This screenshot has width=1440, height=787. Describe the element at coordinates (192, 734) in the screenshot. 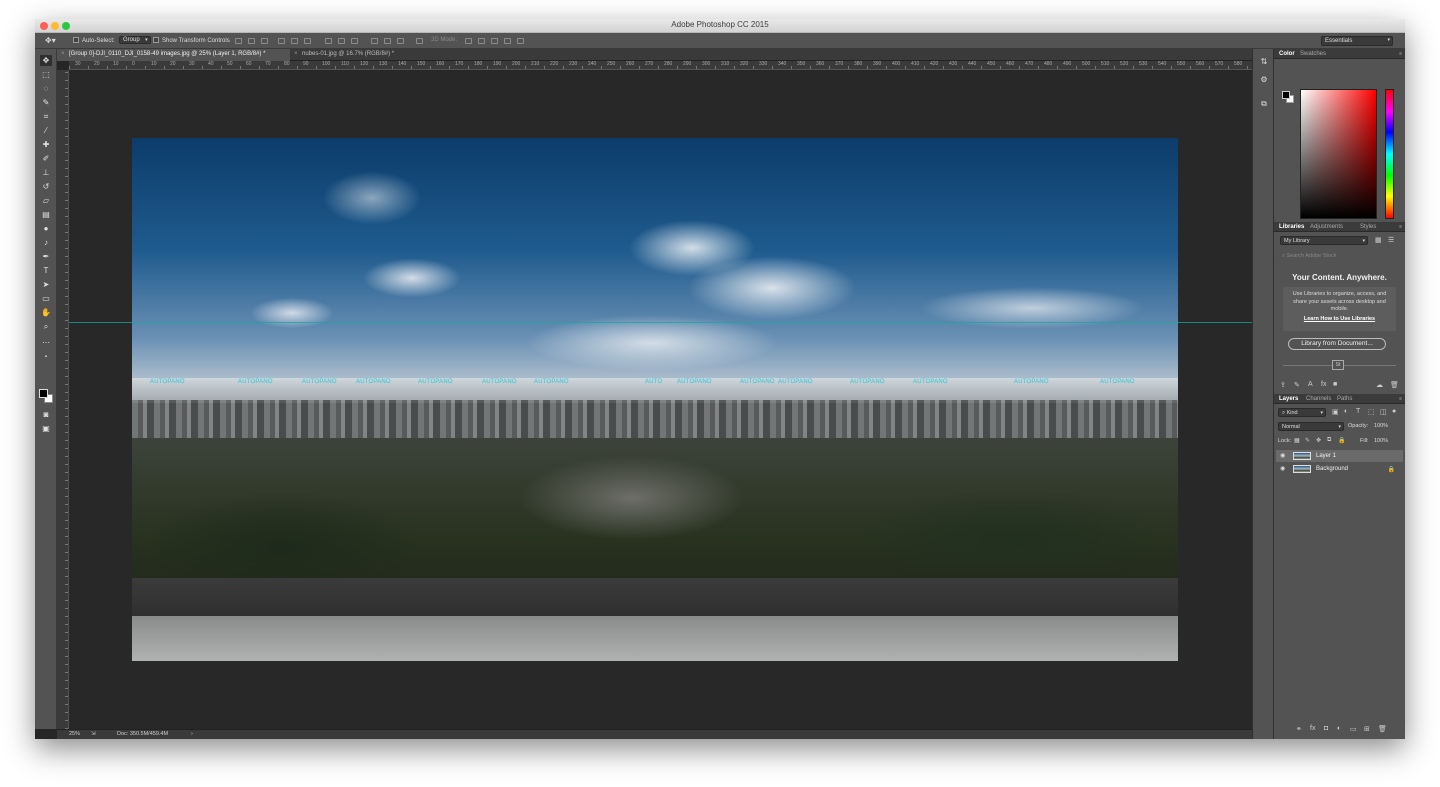

I see `status-menu-icon: ›` at that location.